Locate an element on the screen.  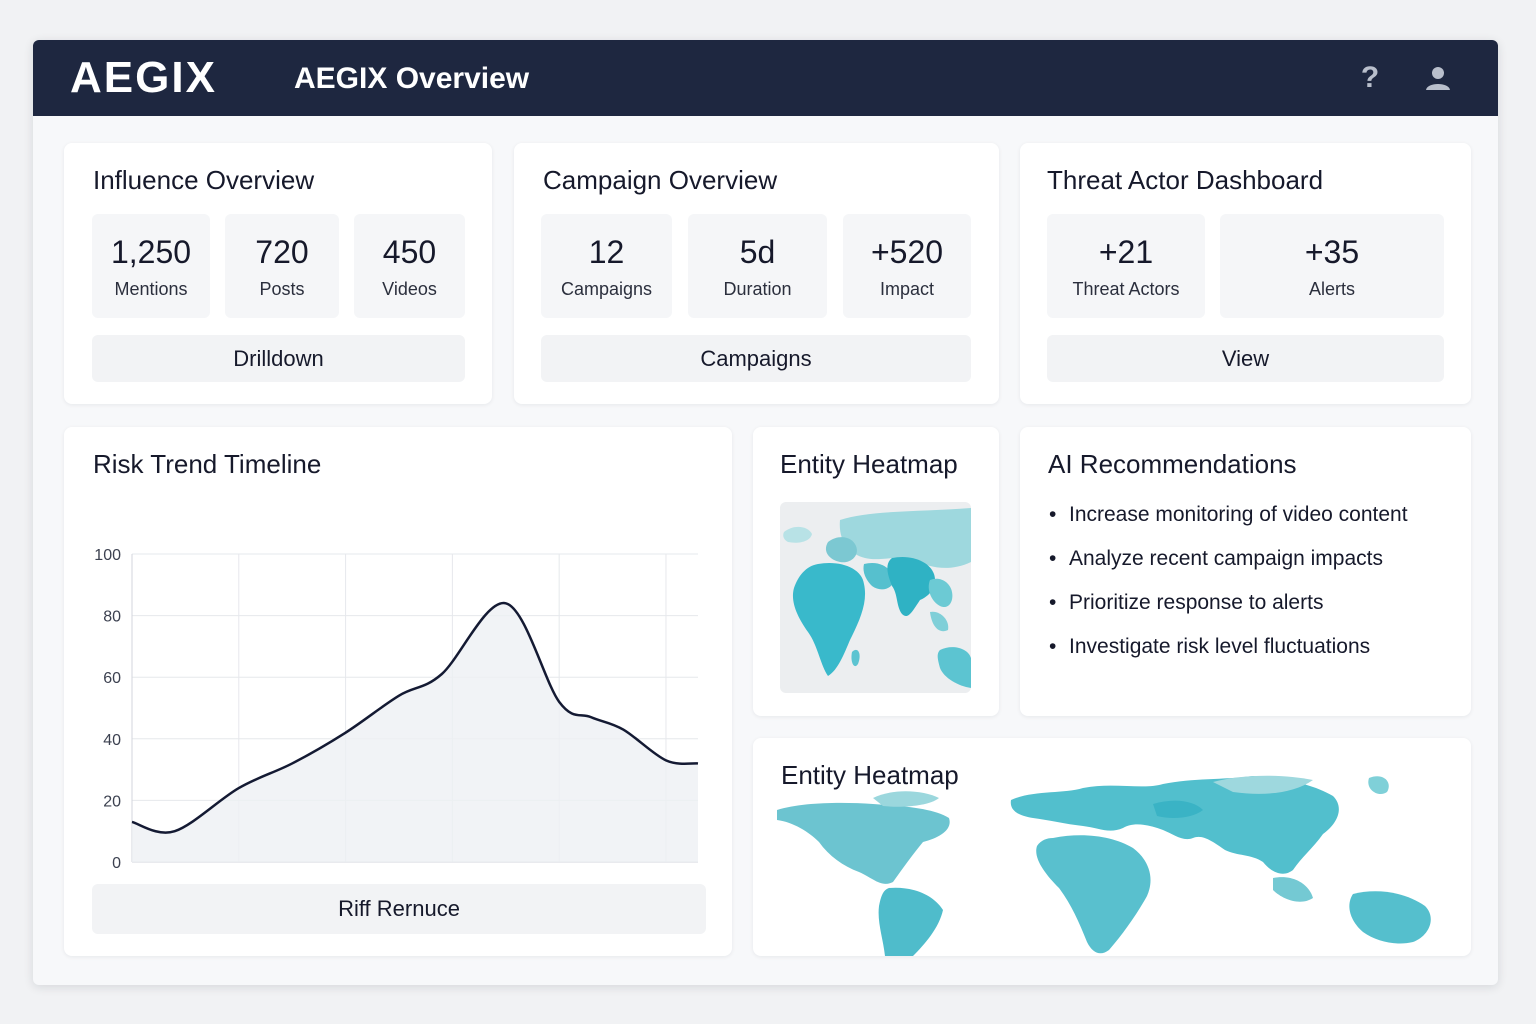
page-title: AEGIX Overview is located at coordinates (412, 78).